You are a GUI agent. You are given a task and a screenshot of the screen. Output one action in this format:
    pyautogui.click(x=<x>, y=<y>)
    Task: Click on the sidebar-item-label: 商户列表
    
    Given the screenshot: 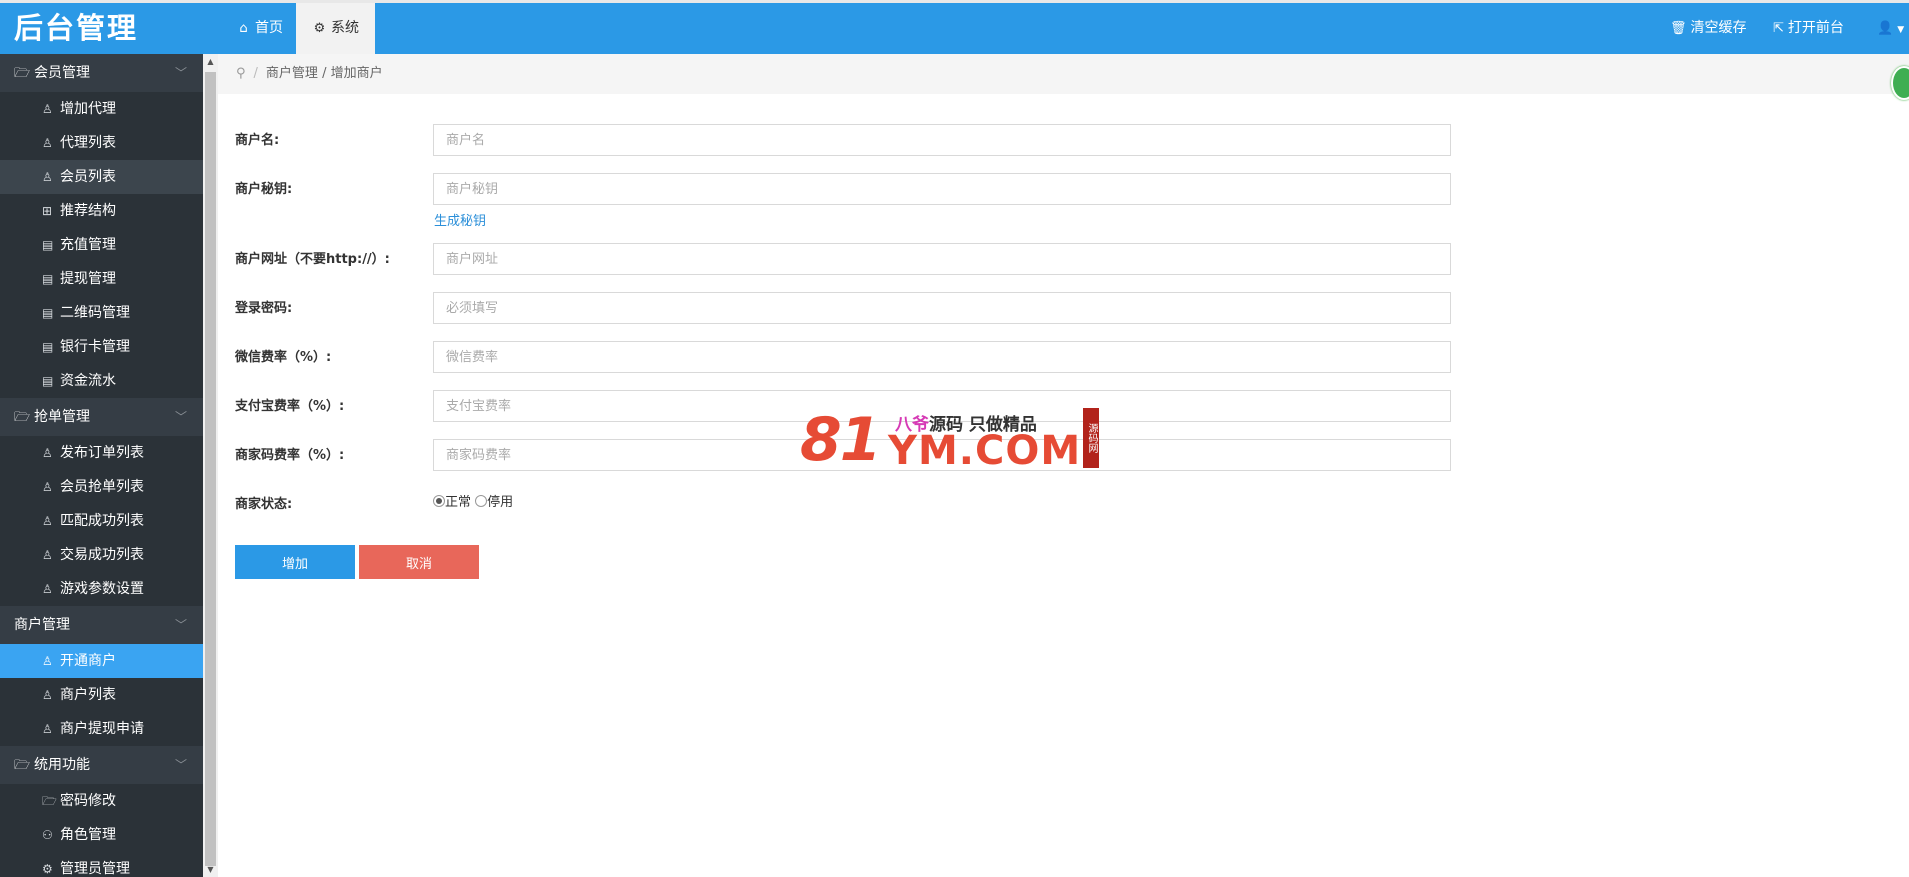 What is the action you would take?
    pyautogui.click(x=88, y=695)
    